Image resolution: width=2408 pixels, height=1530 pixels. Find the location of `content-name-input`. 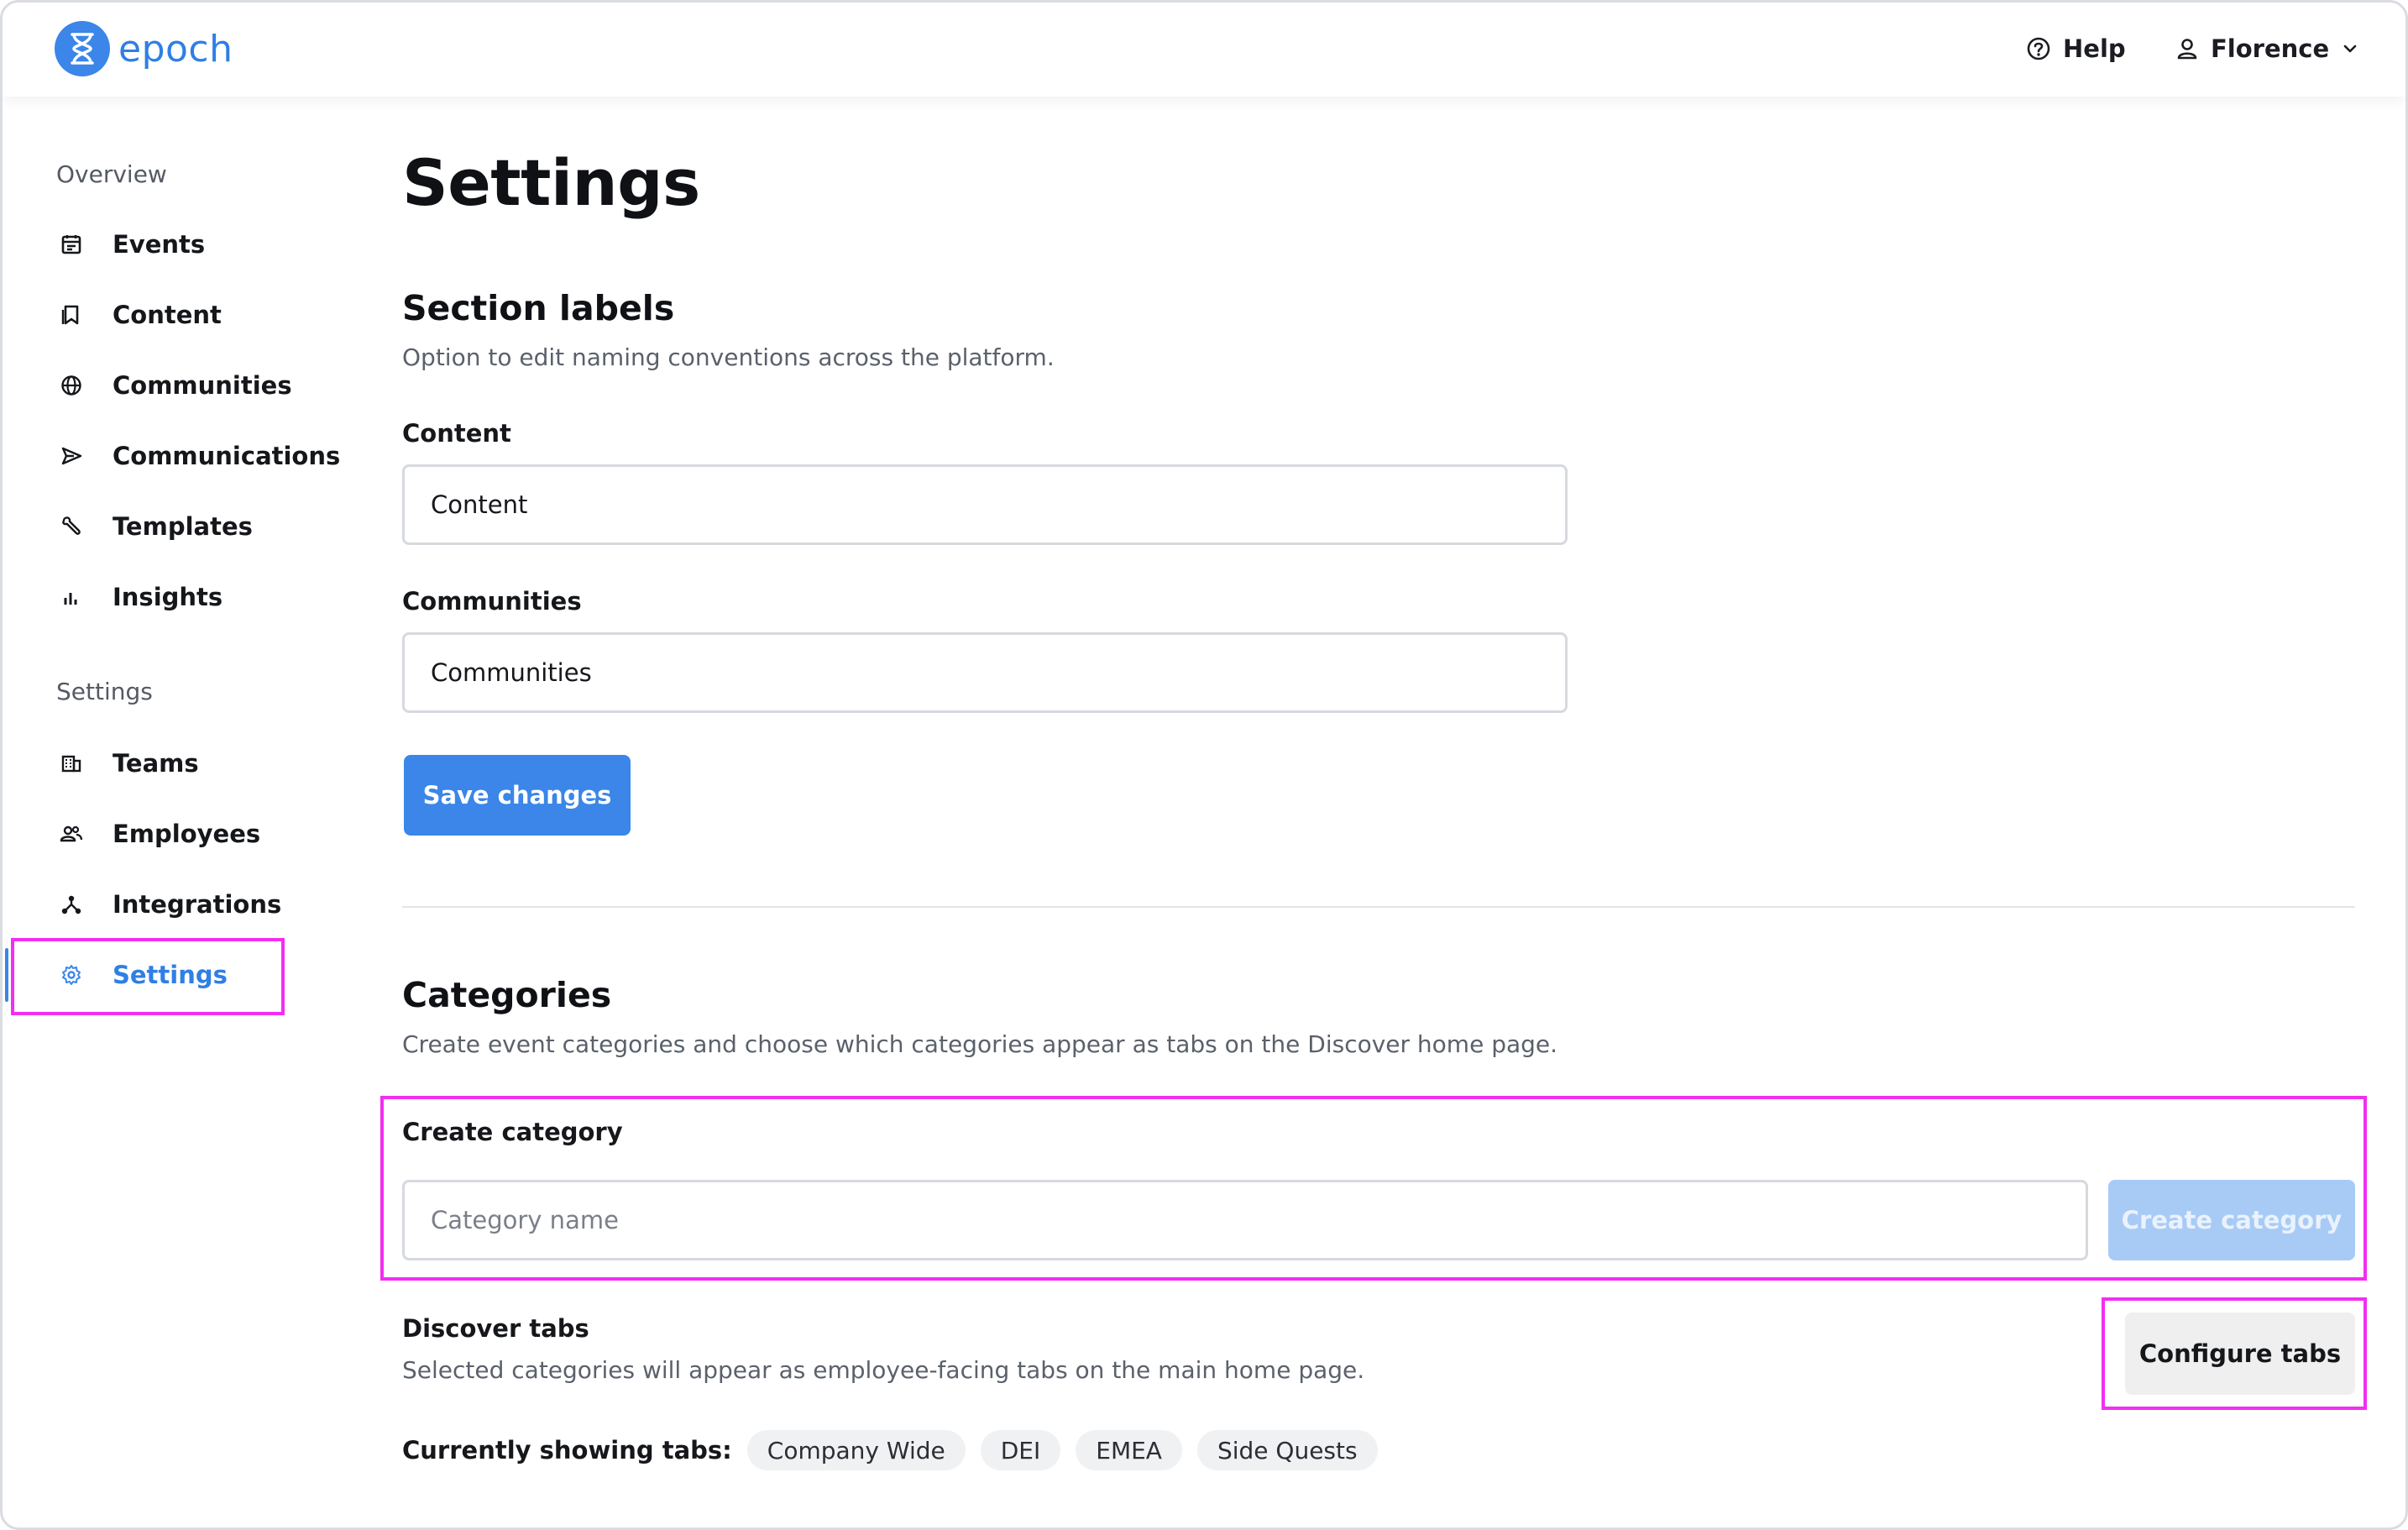

content-name-input is located at coordinates (985, 504).